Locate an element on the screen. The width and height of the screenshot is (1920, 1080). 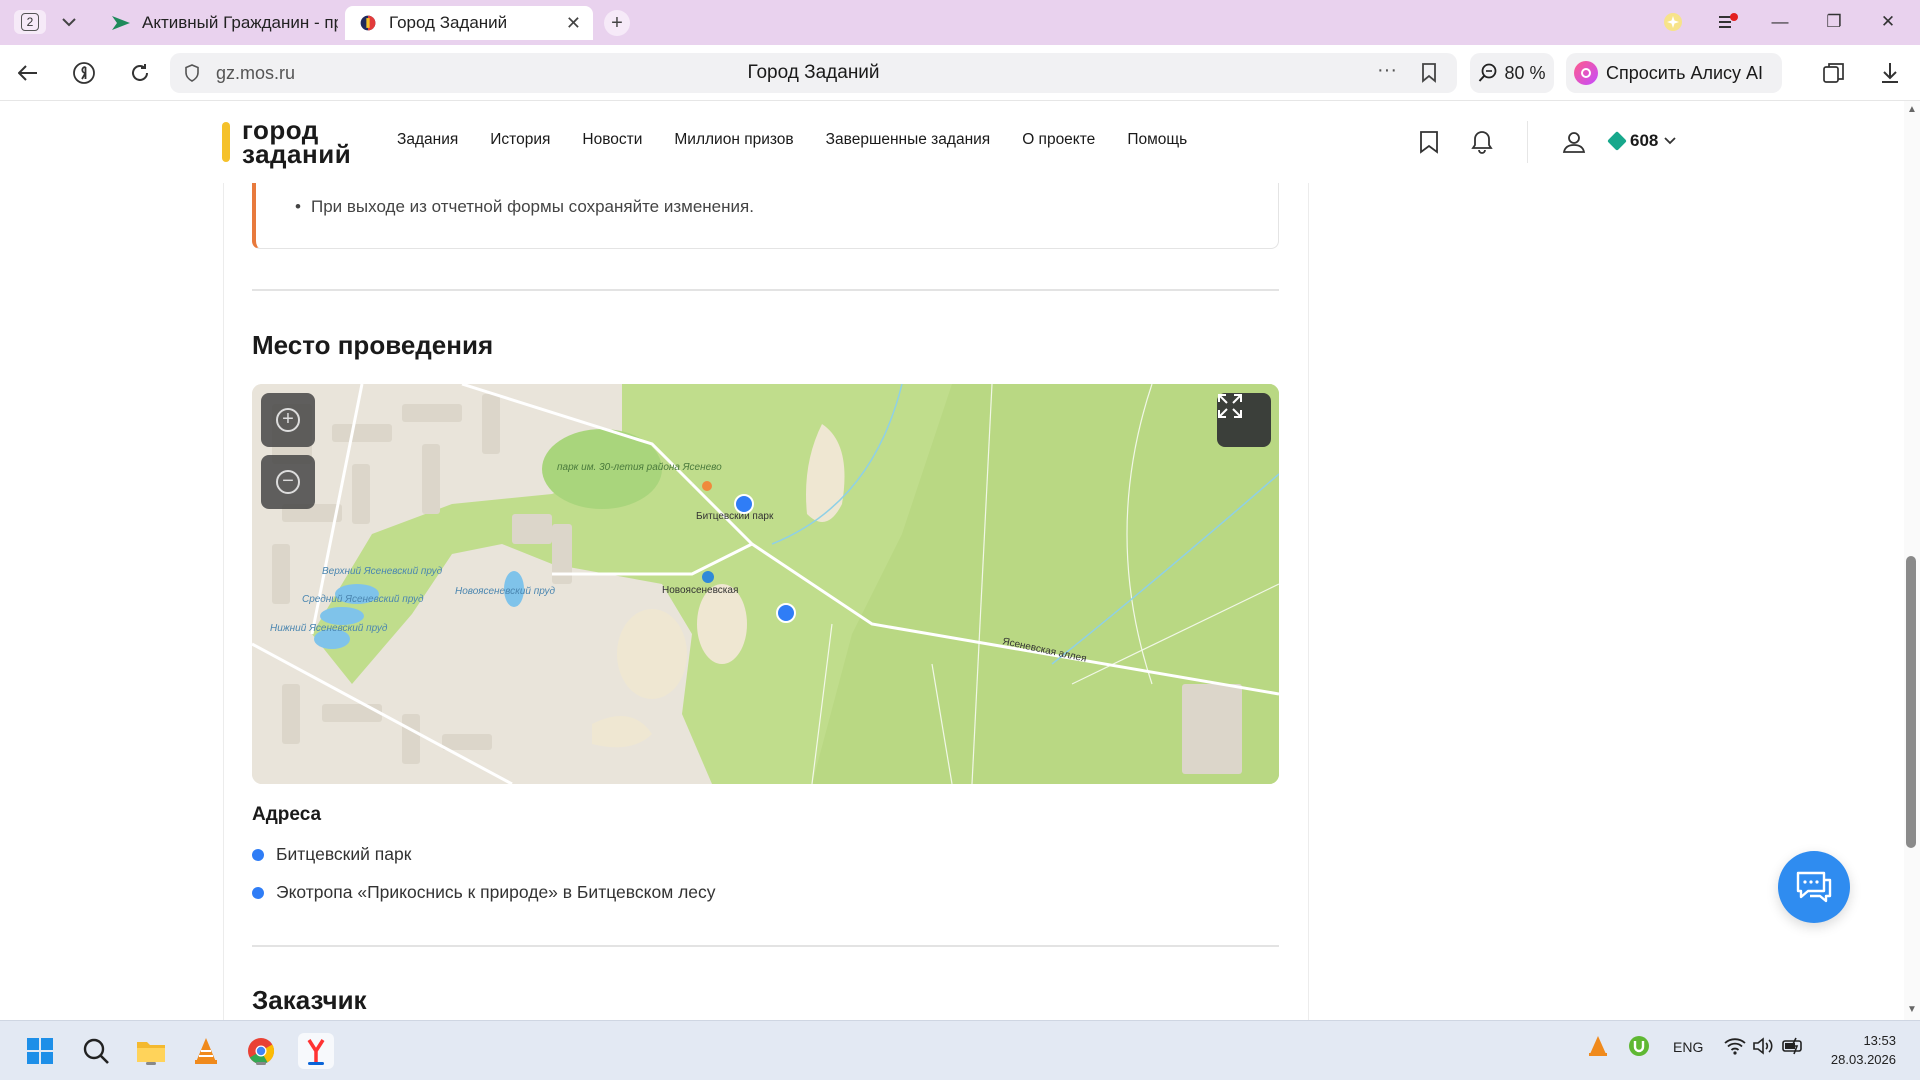
plus-icon: + is located at coordinates (288, 420).